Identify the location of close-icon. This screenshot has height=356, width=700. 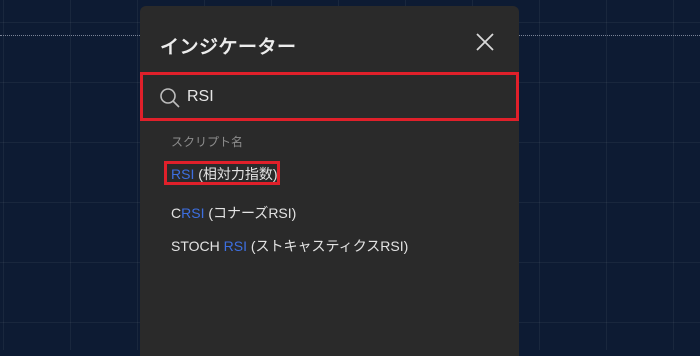
(485, 42).